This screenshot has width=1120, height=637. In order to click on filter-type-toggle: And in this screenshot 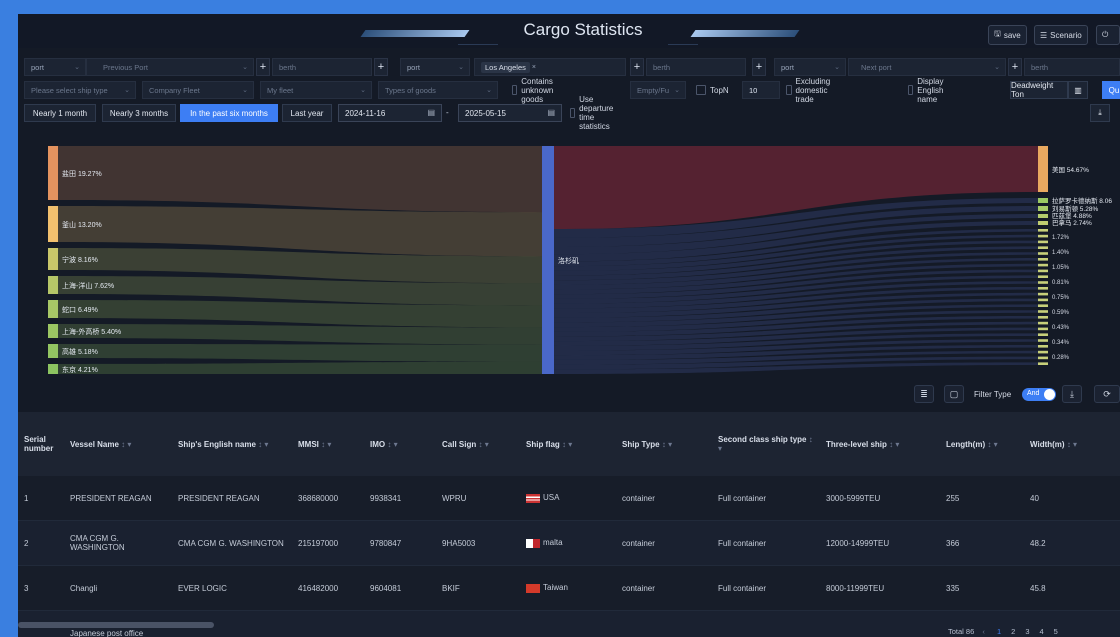, I will do `click(1039, 394)`.